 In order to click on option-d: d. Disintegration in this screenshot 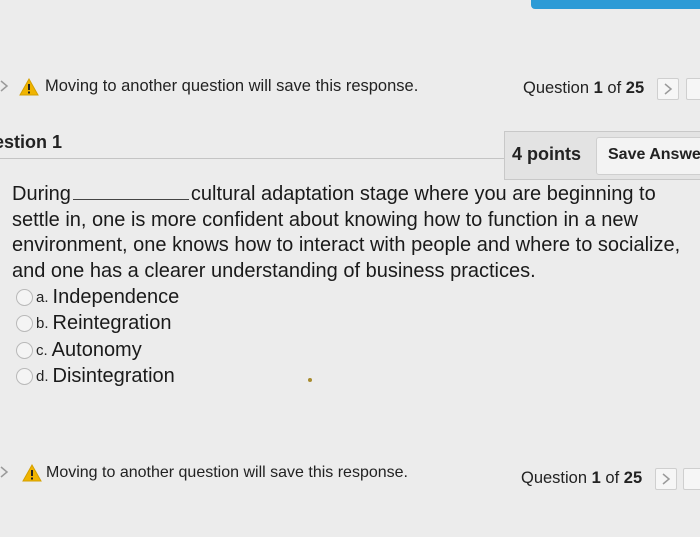, I will do `click(97, 377)`.